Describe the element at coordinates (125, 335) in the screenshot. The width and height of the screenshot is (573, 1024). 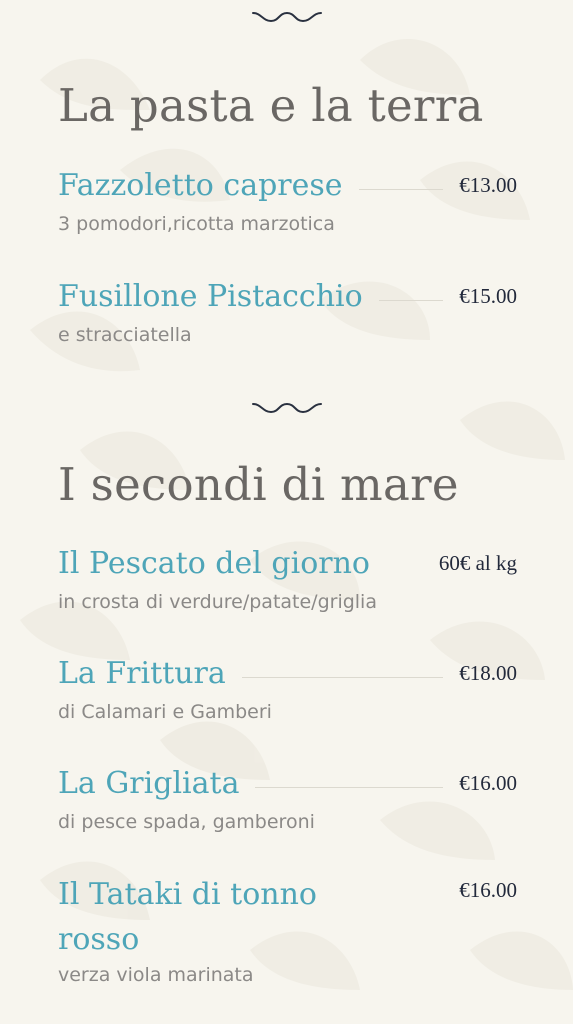
I see `dish-description: e stracciatella` at that location.